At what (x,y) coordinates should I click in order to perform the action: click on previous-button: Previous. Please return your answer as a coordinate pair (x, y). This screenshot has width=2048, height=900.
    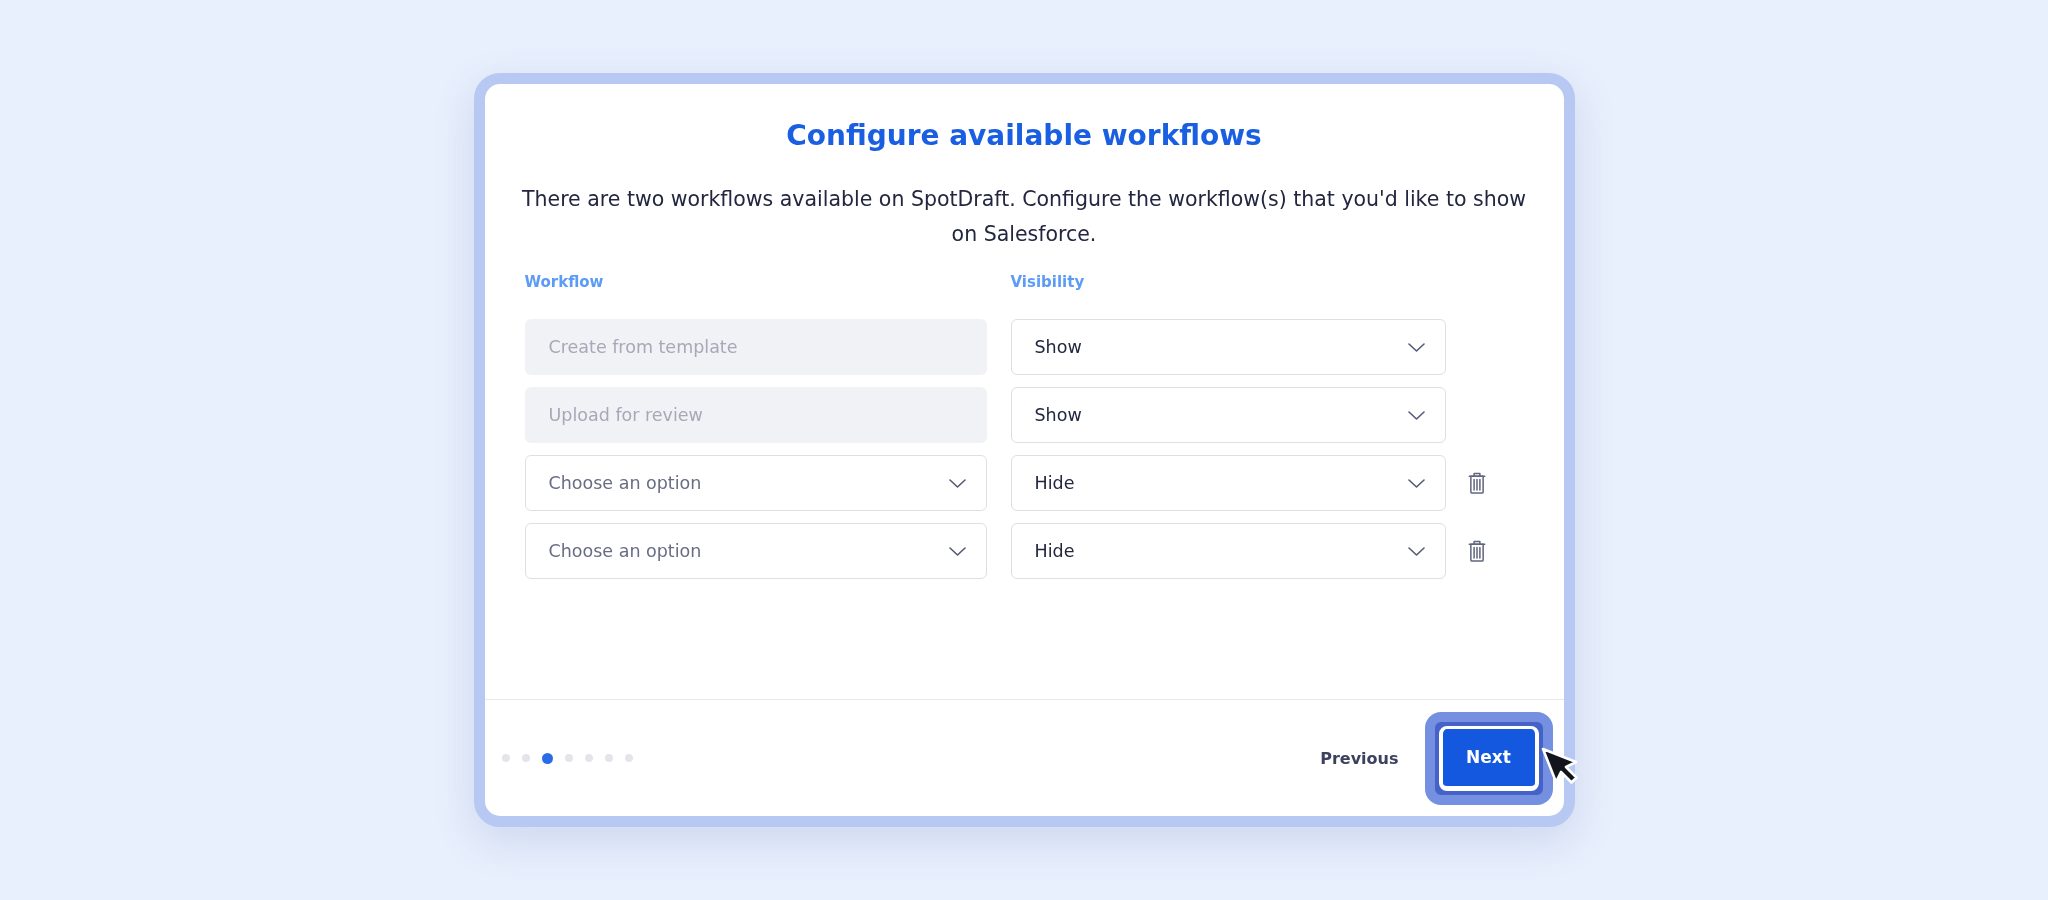
    Looking at the image, I should click on (1359, 758).